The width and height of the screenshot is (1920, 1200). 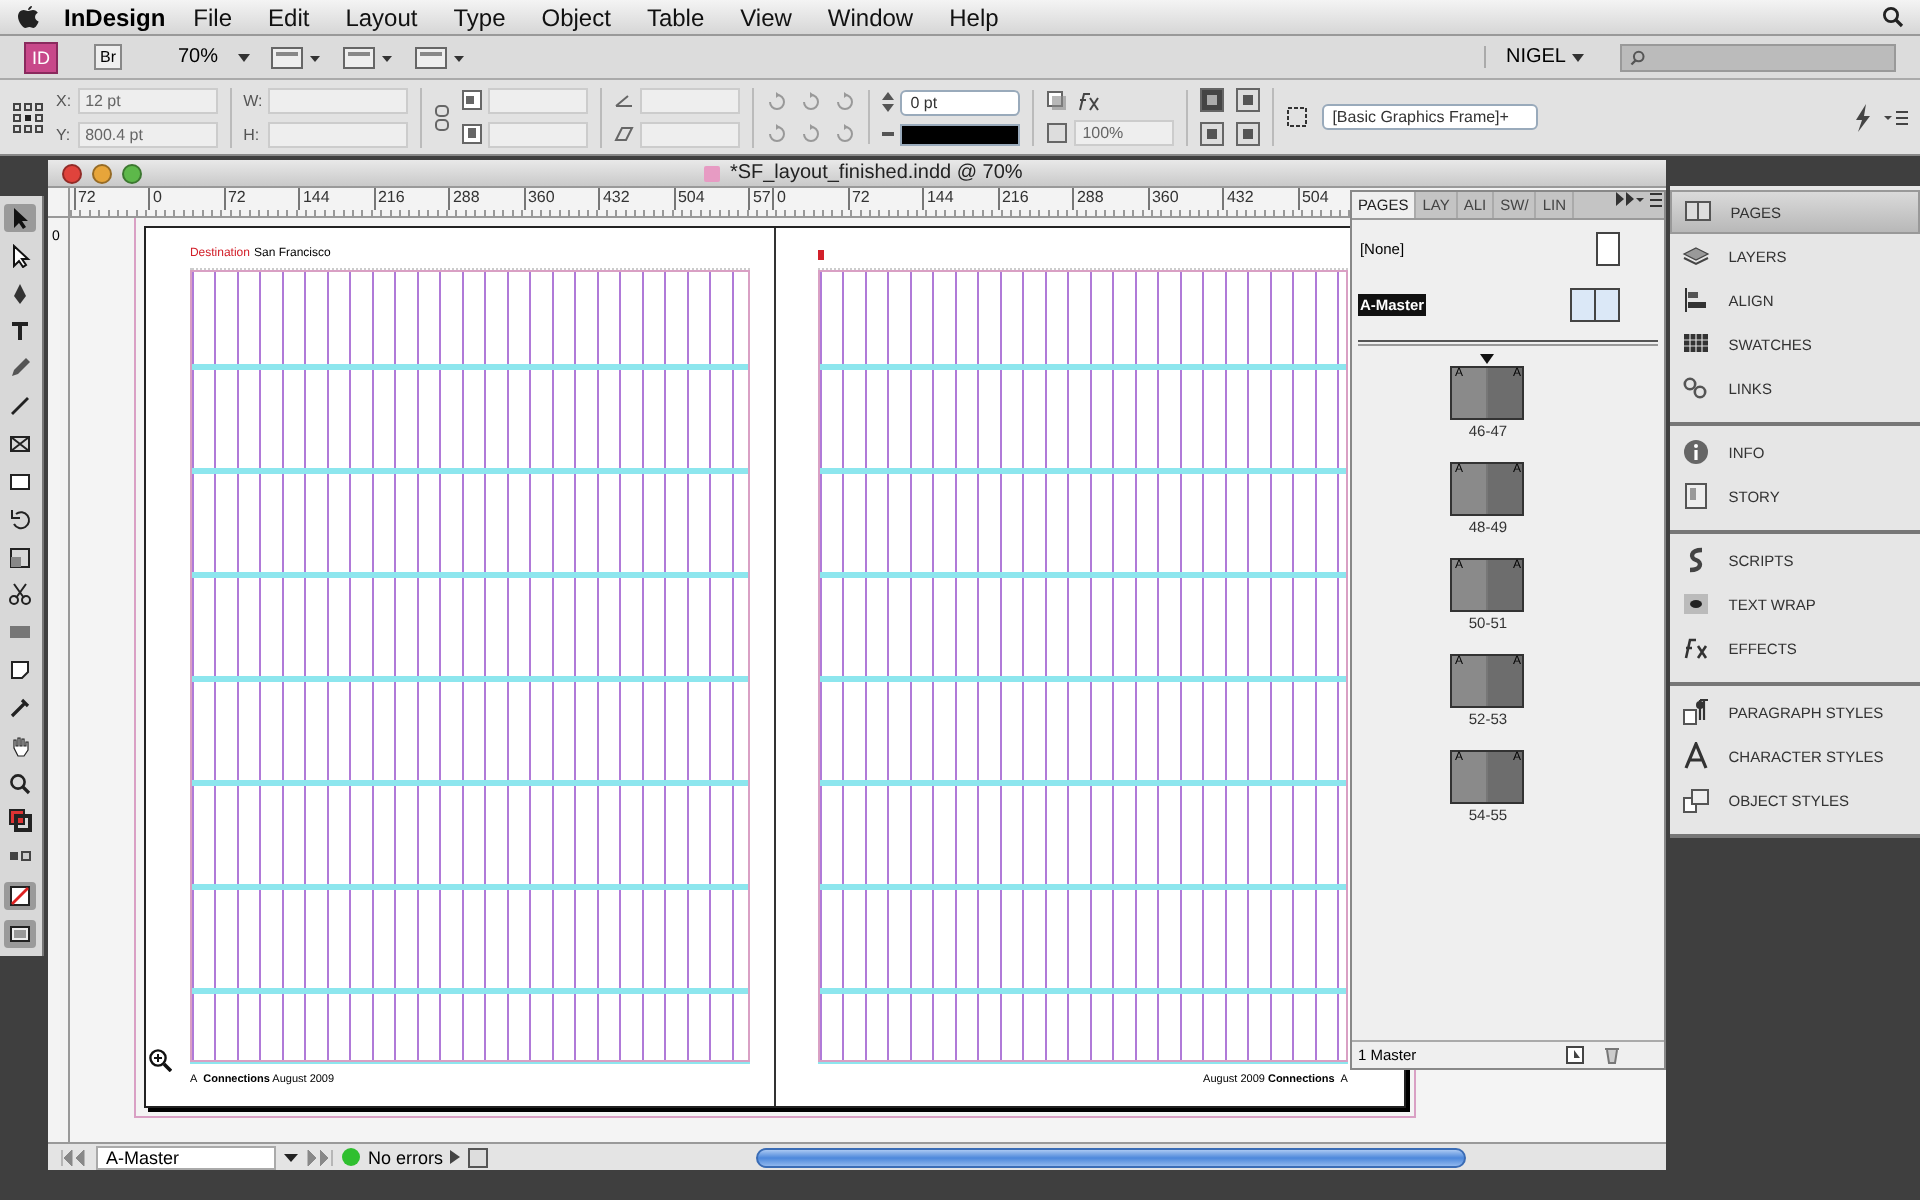 I want to click on object-style-menu: [Basic Graphics Frame]+, so click(x=1430, y=117).